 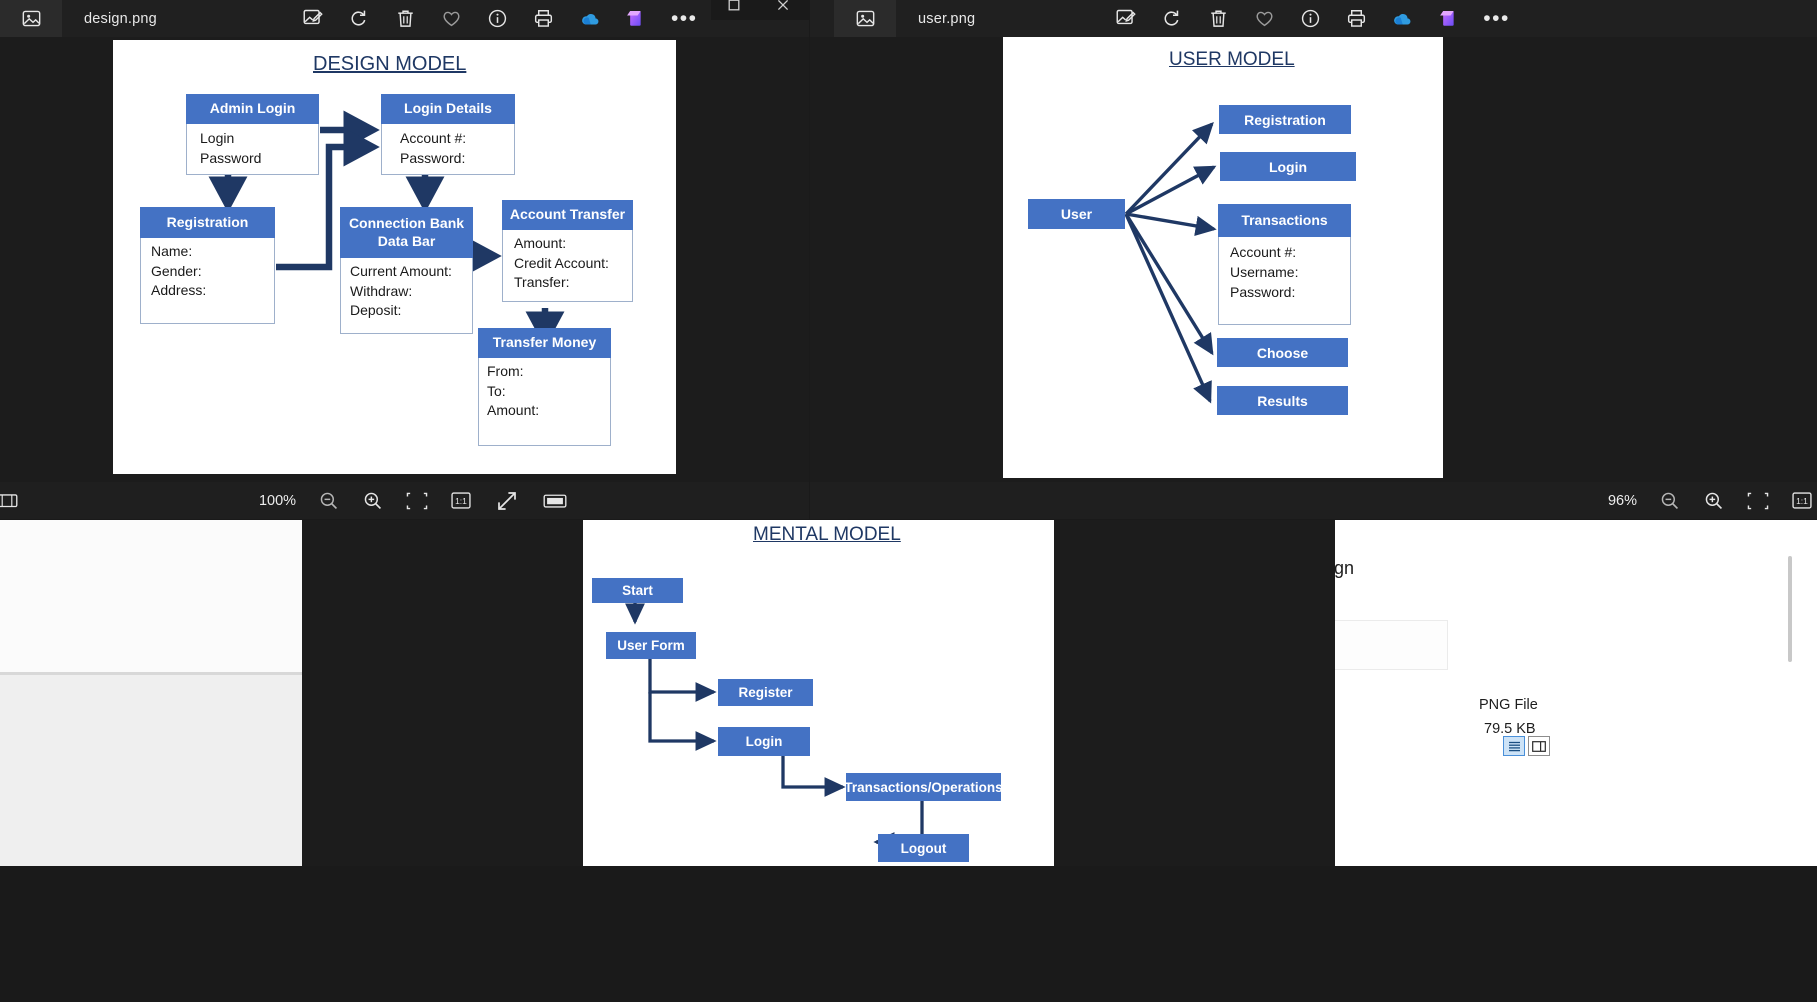 I want to click on svg-text: 1:1, so click(x=1802, y=501).